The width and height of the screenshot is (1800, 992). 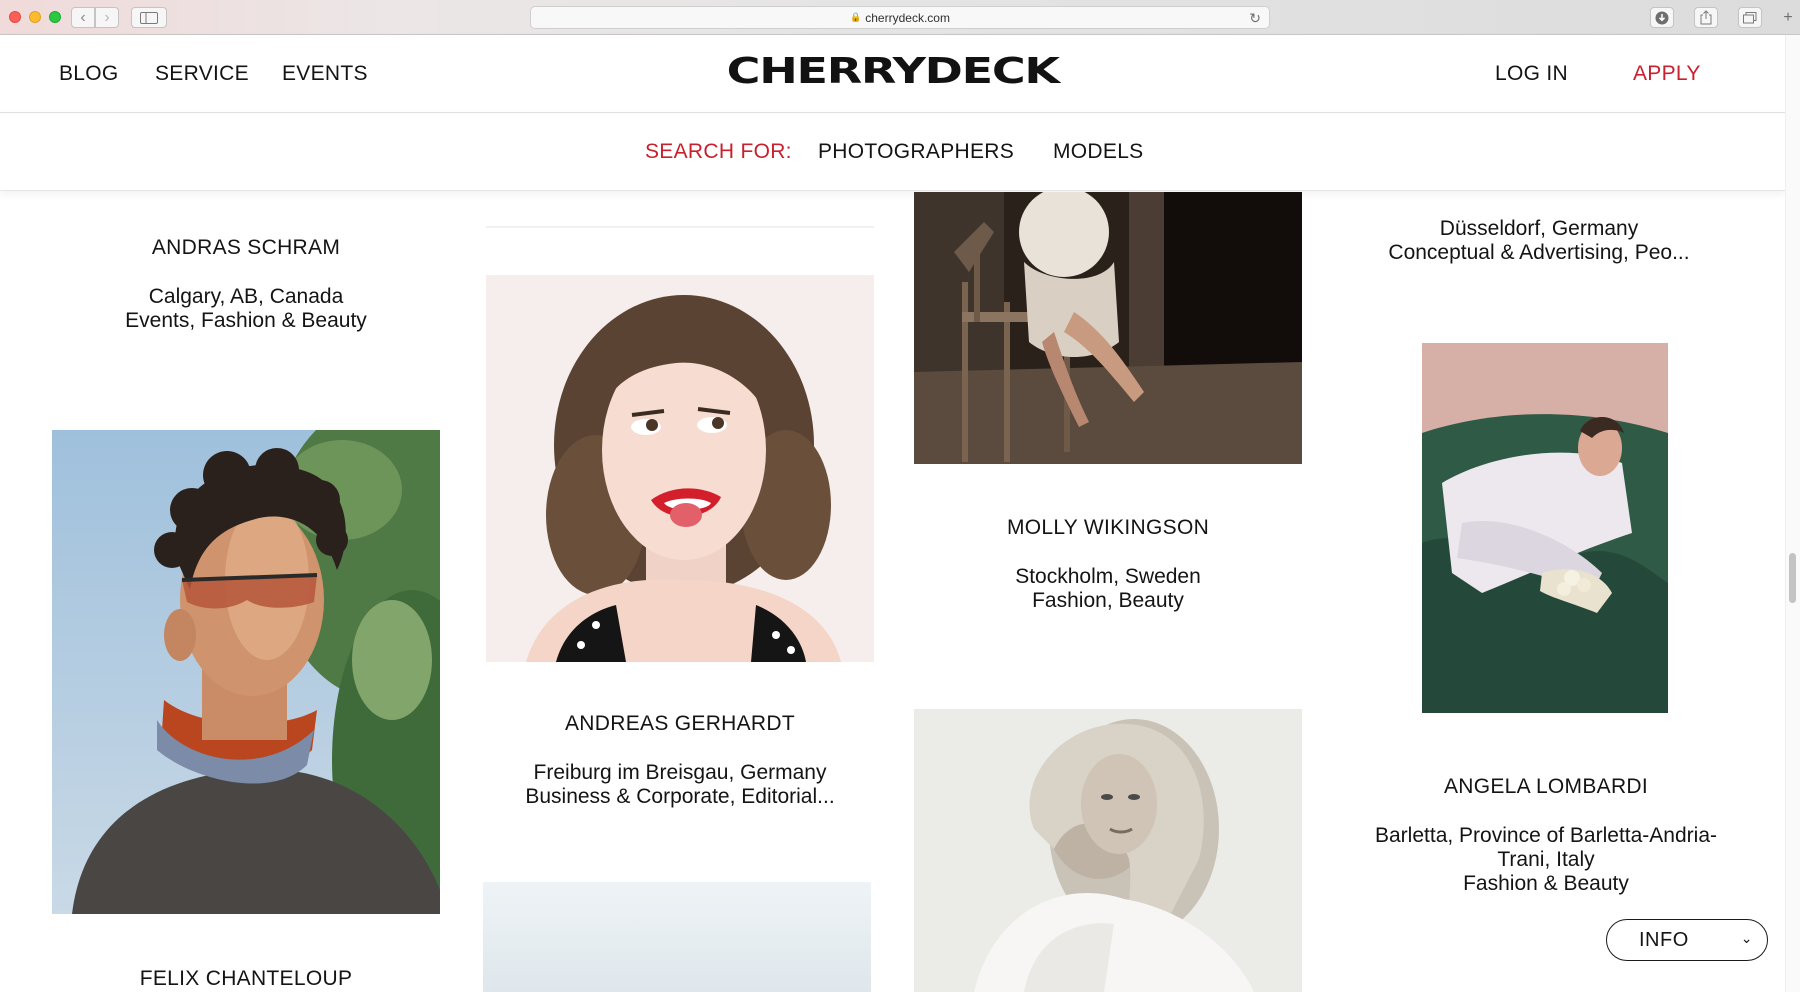 What do you see at coordinates (15, 17) in the screenshot?
I see `close-window-button` at bounding box center [15, 17].